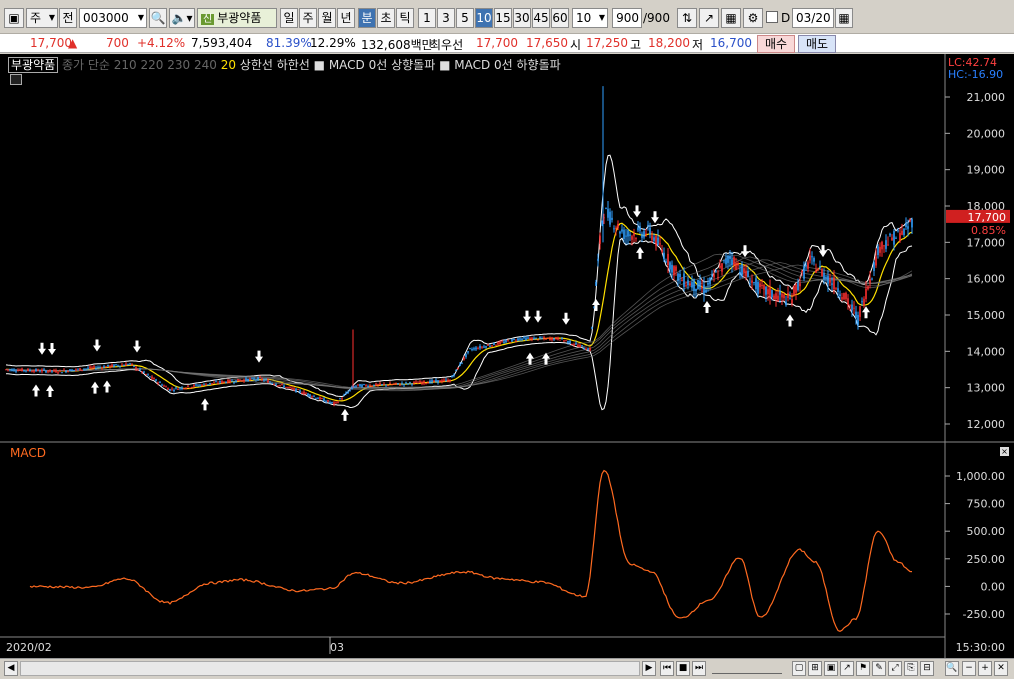 Image resolution: width=1014 pixels, height=679 pixels. I want to click on prev-button: 전, so click(68, 18).